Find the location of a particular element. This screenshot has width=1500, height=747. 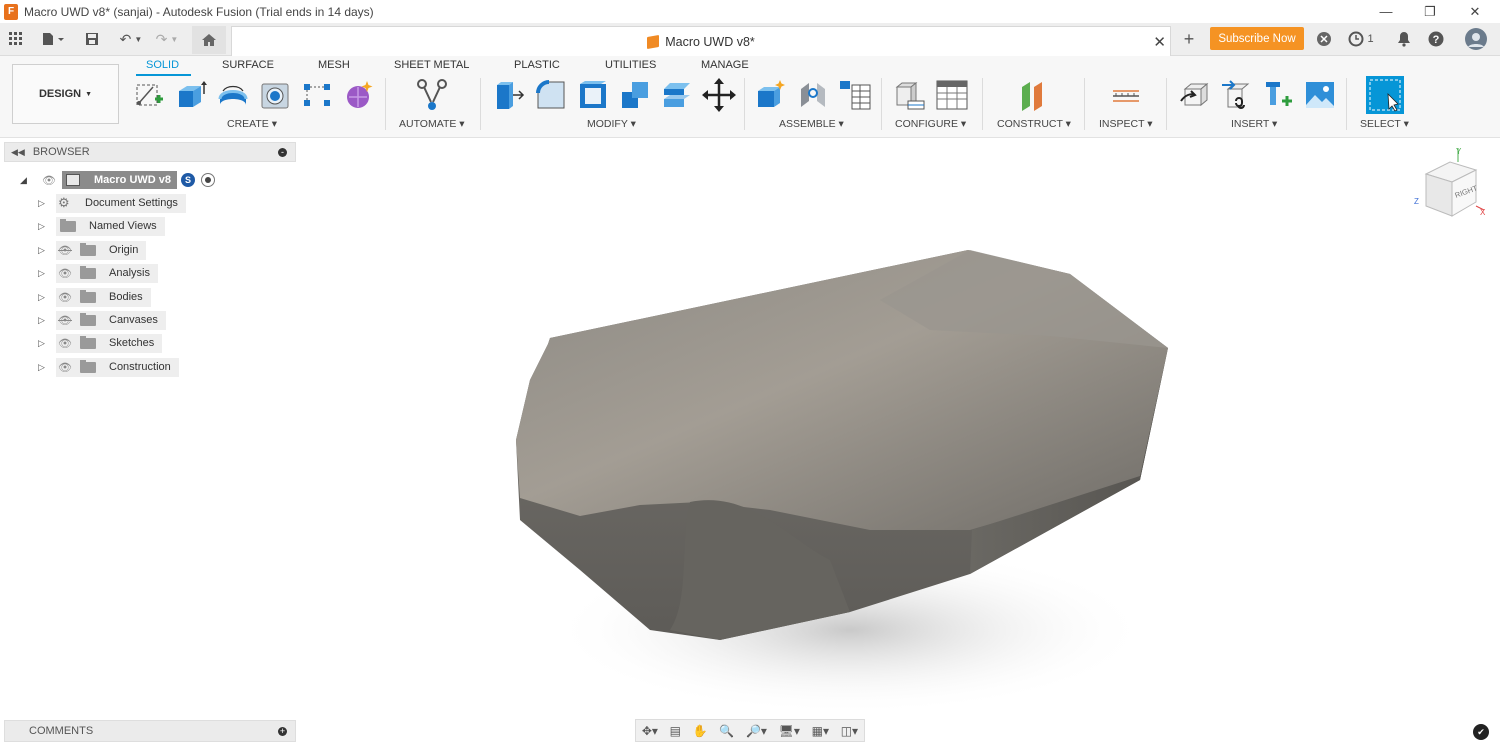

new-tab-plus-icon: + is located at coordinates (1189, 39).